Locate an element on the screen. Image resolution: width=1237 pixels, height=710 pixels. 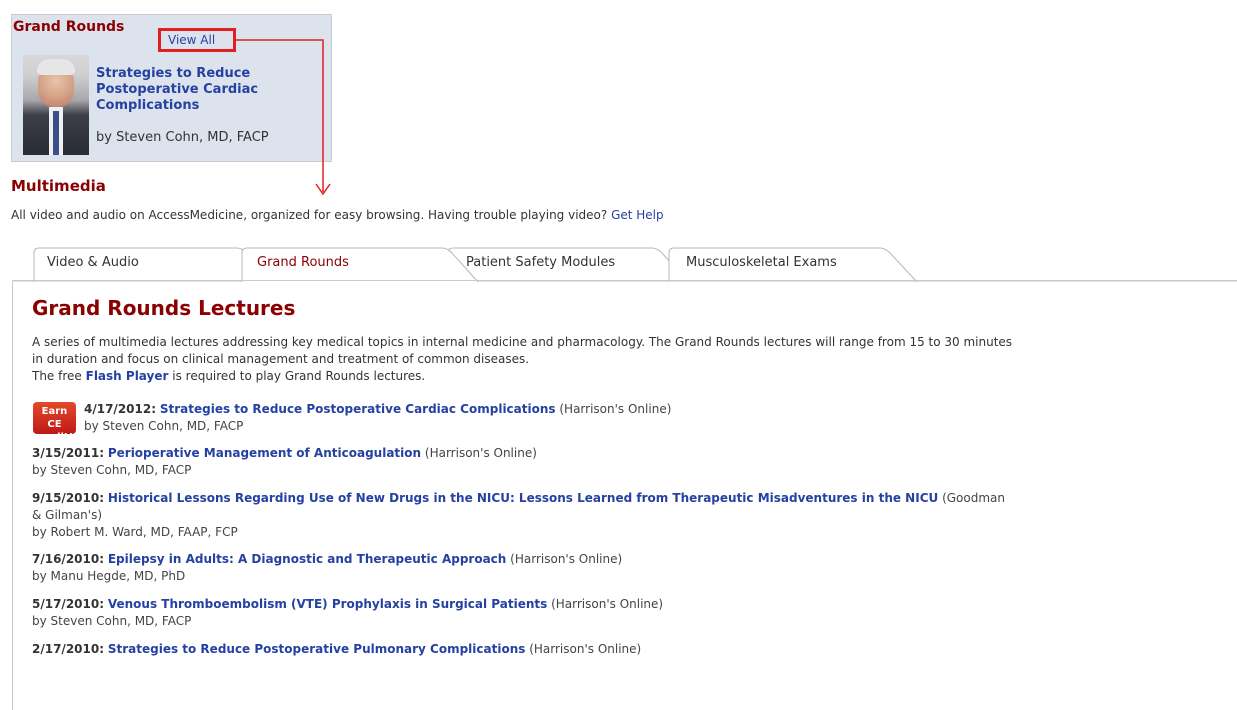
lecture-date: 9/15/2010: is located at coordinates (68, 498).